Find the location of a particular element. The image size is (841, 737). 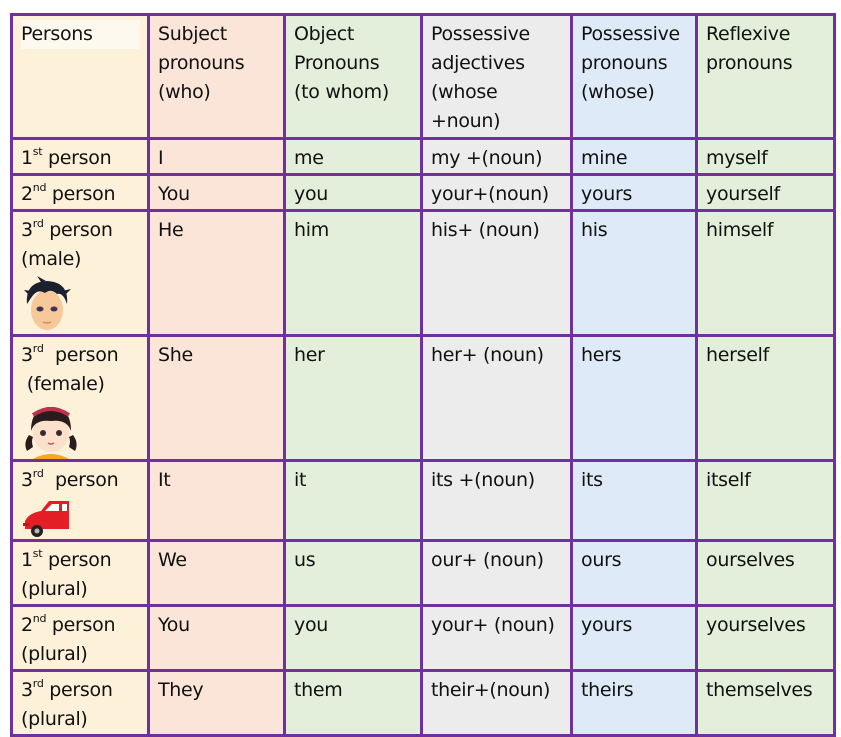

table-row: 1st person I me my +(noun) mine myself is located at coordinates (423, 156).